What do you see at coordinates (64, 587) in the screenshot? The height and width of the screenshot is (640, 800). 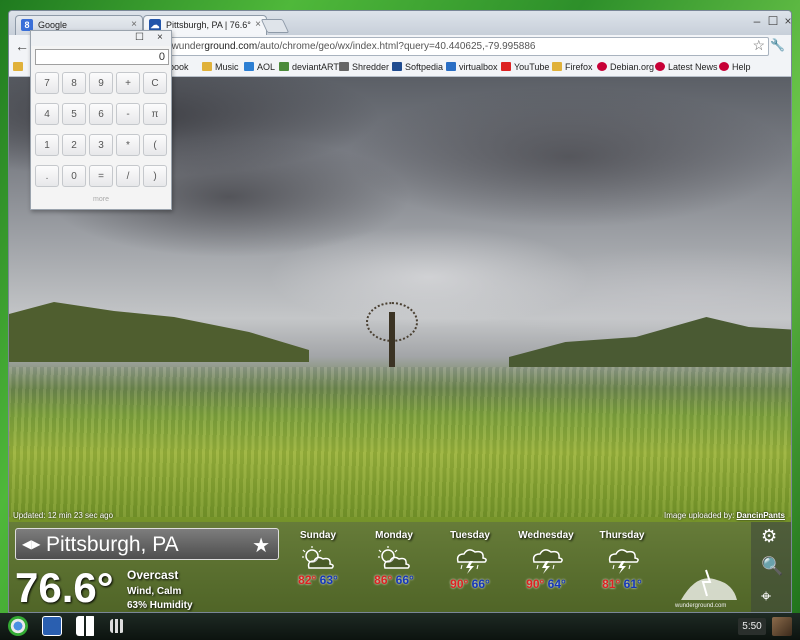 I see `current-temperature: 76.6°` at bounding box center [64, 587].